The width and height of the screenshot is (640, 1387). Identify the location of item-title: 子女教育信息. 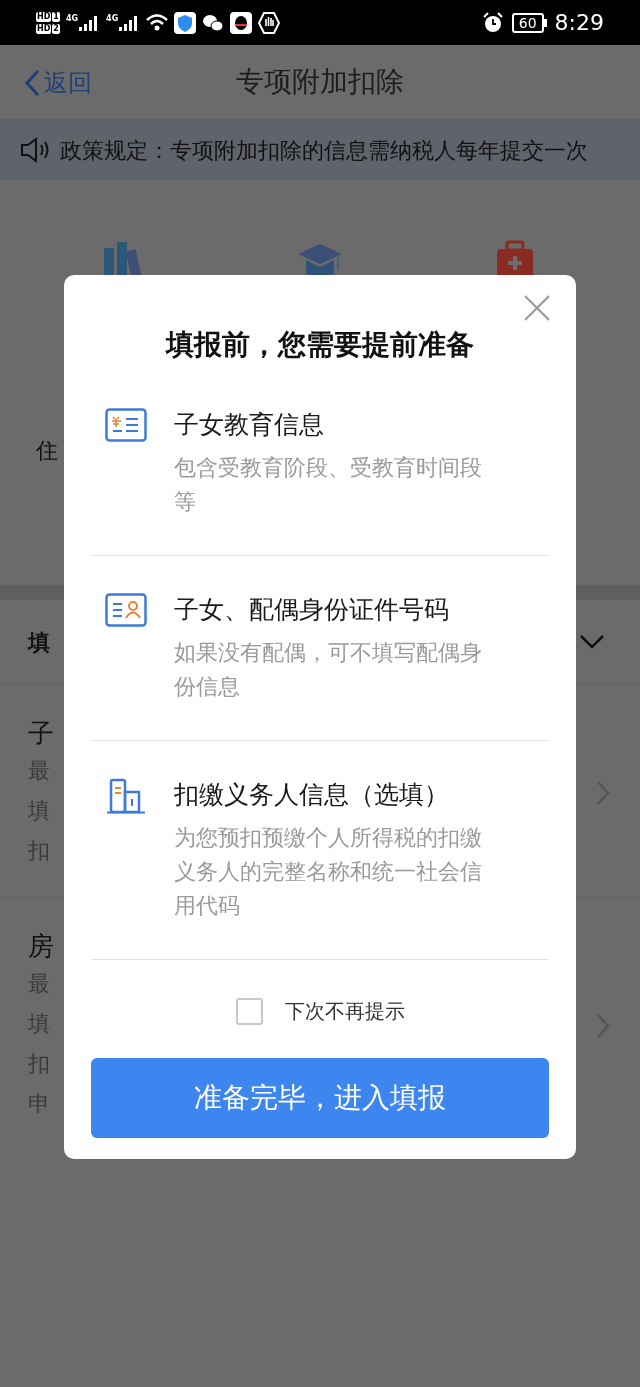
(249, 425).